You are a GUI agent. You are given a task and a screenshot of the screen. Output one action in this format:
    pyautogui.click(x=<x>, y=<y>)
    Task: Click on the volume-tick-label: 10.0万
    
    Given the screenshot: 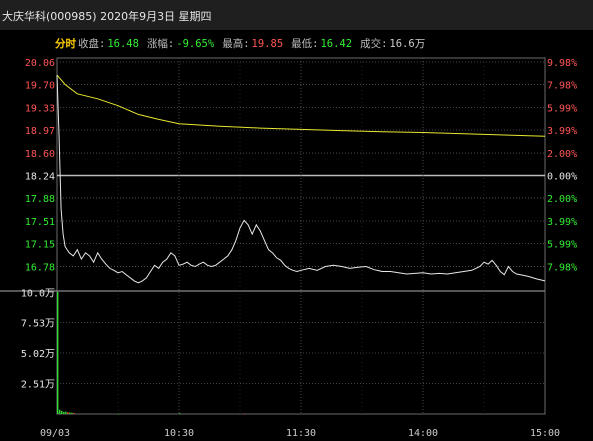 What is the action you would take?
    pyautogui.click(x=38, y=293)
    